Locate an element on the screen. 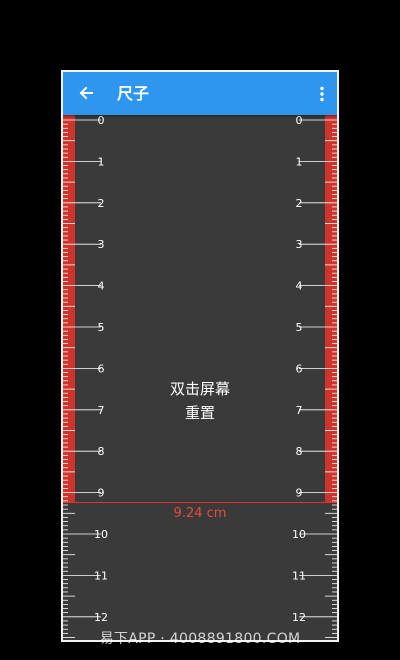  right-cm-label: 11 is located at coordinates (299, 575).